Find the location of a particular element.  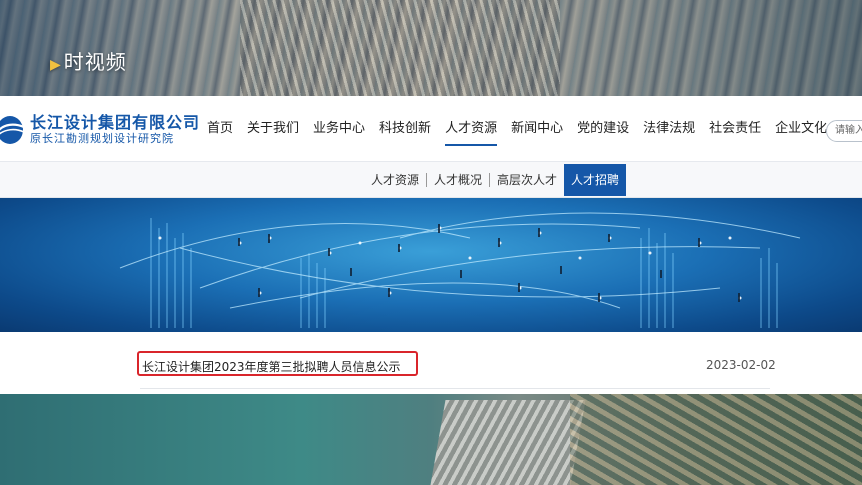

nav-item-business: 业务中心 is located at coordinates (339, 129).